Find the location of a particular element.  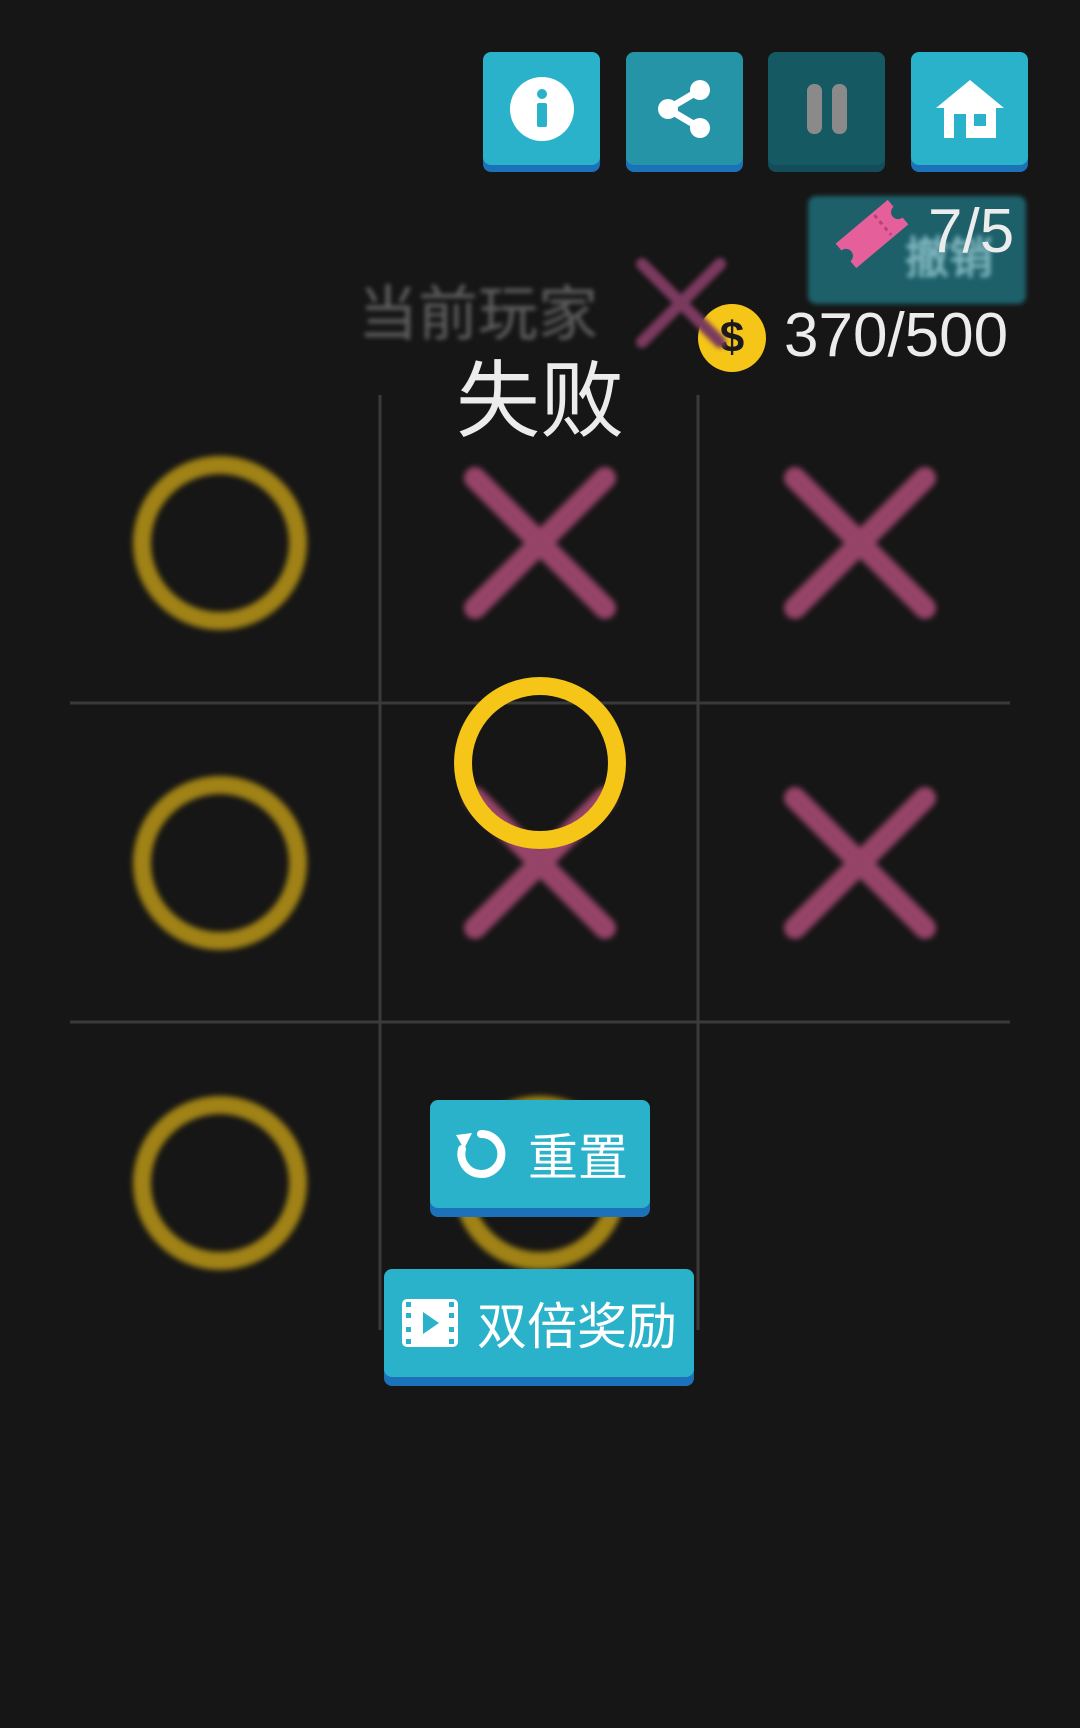

pause-button is located at coordinates (826, 108).